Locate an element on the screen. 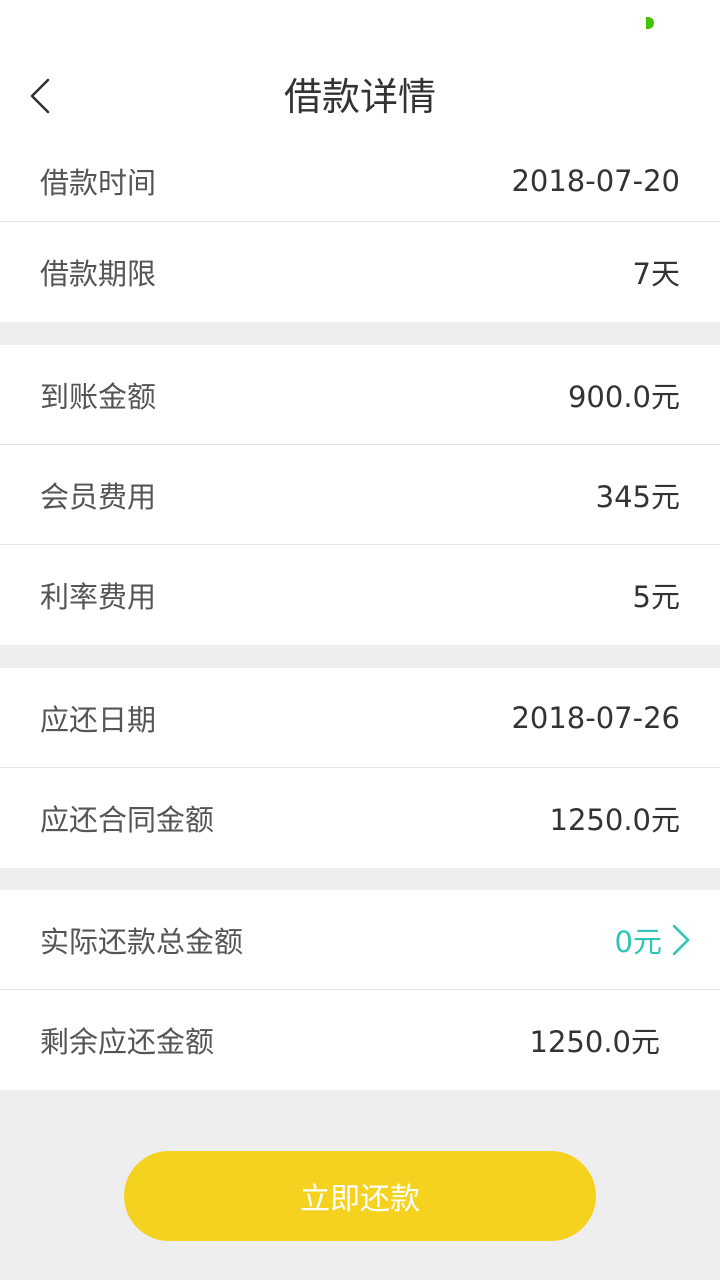 This screenshot has width=720, height=1280. status-indicator-icon is located at coordinates (650, 23).